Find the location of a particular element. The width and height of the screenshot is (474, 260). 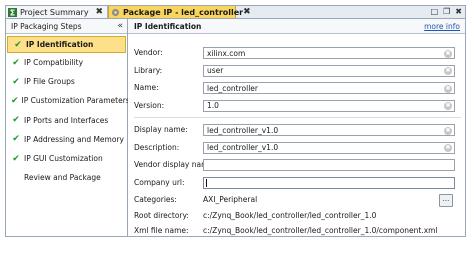

tab-project-summary: Σ Project Summary ✖ is located at coordinates (57, 12).